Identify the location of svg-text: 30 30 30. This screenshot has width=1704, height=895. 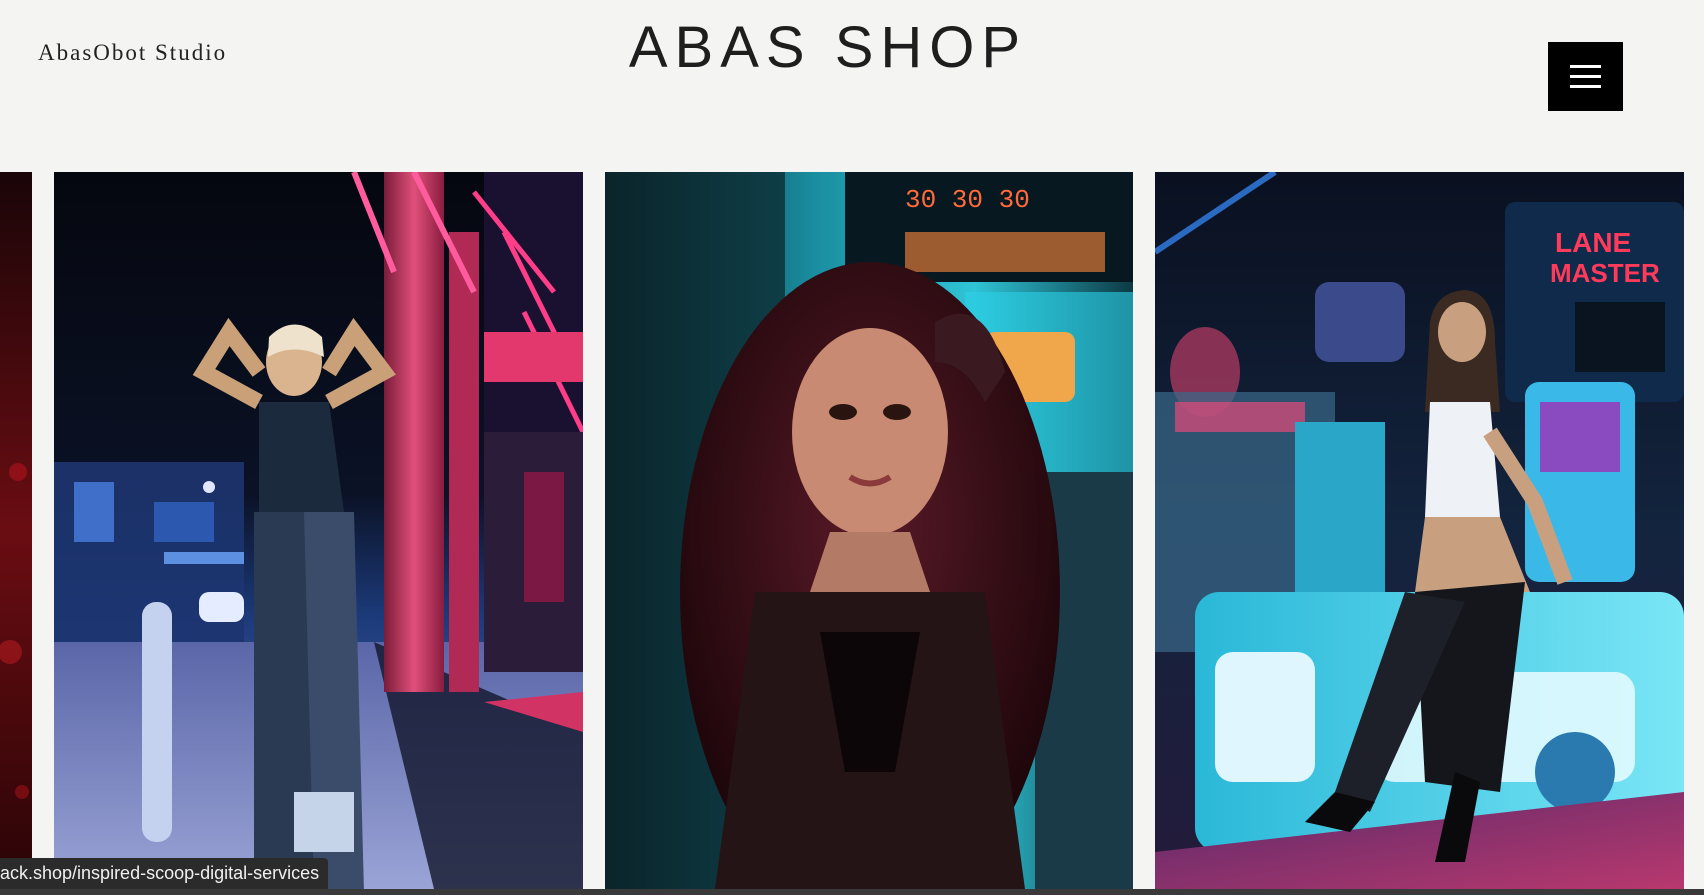
(967, 200).